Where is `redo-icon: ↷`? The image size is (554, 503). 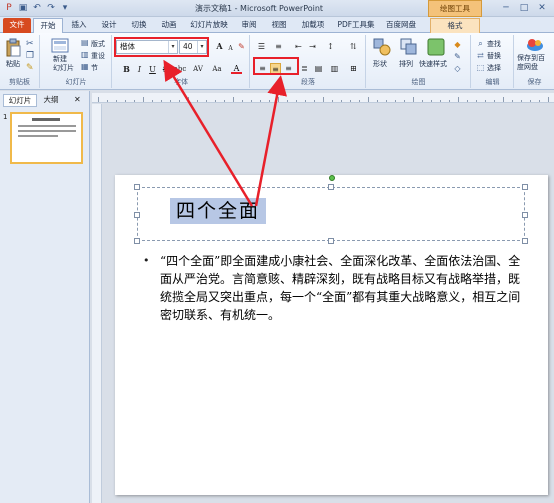
redo-icon: ↷ is located at coordinates (51, 8).